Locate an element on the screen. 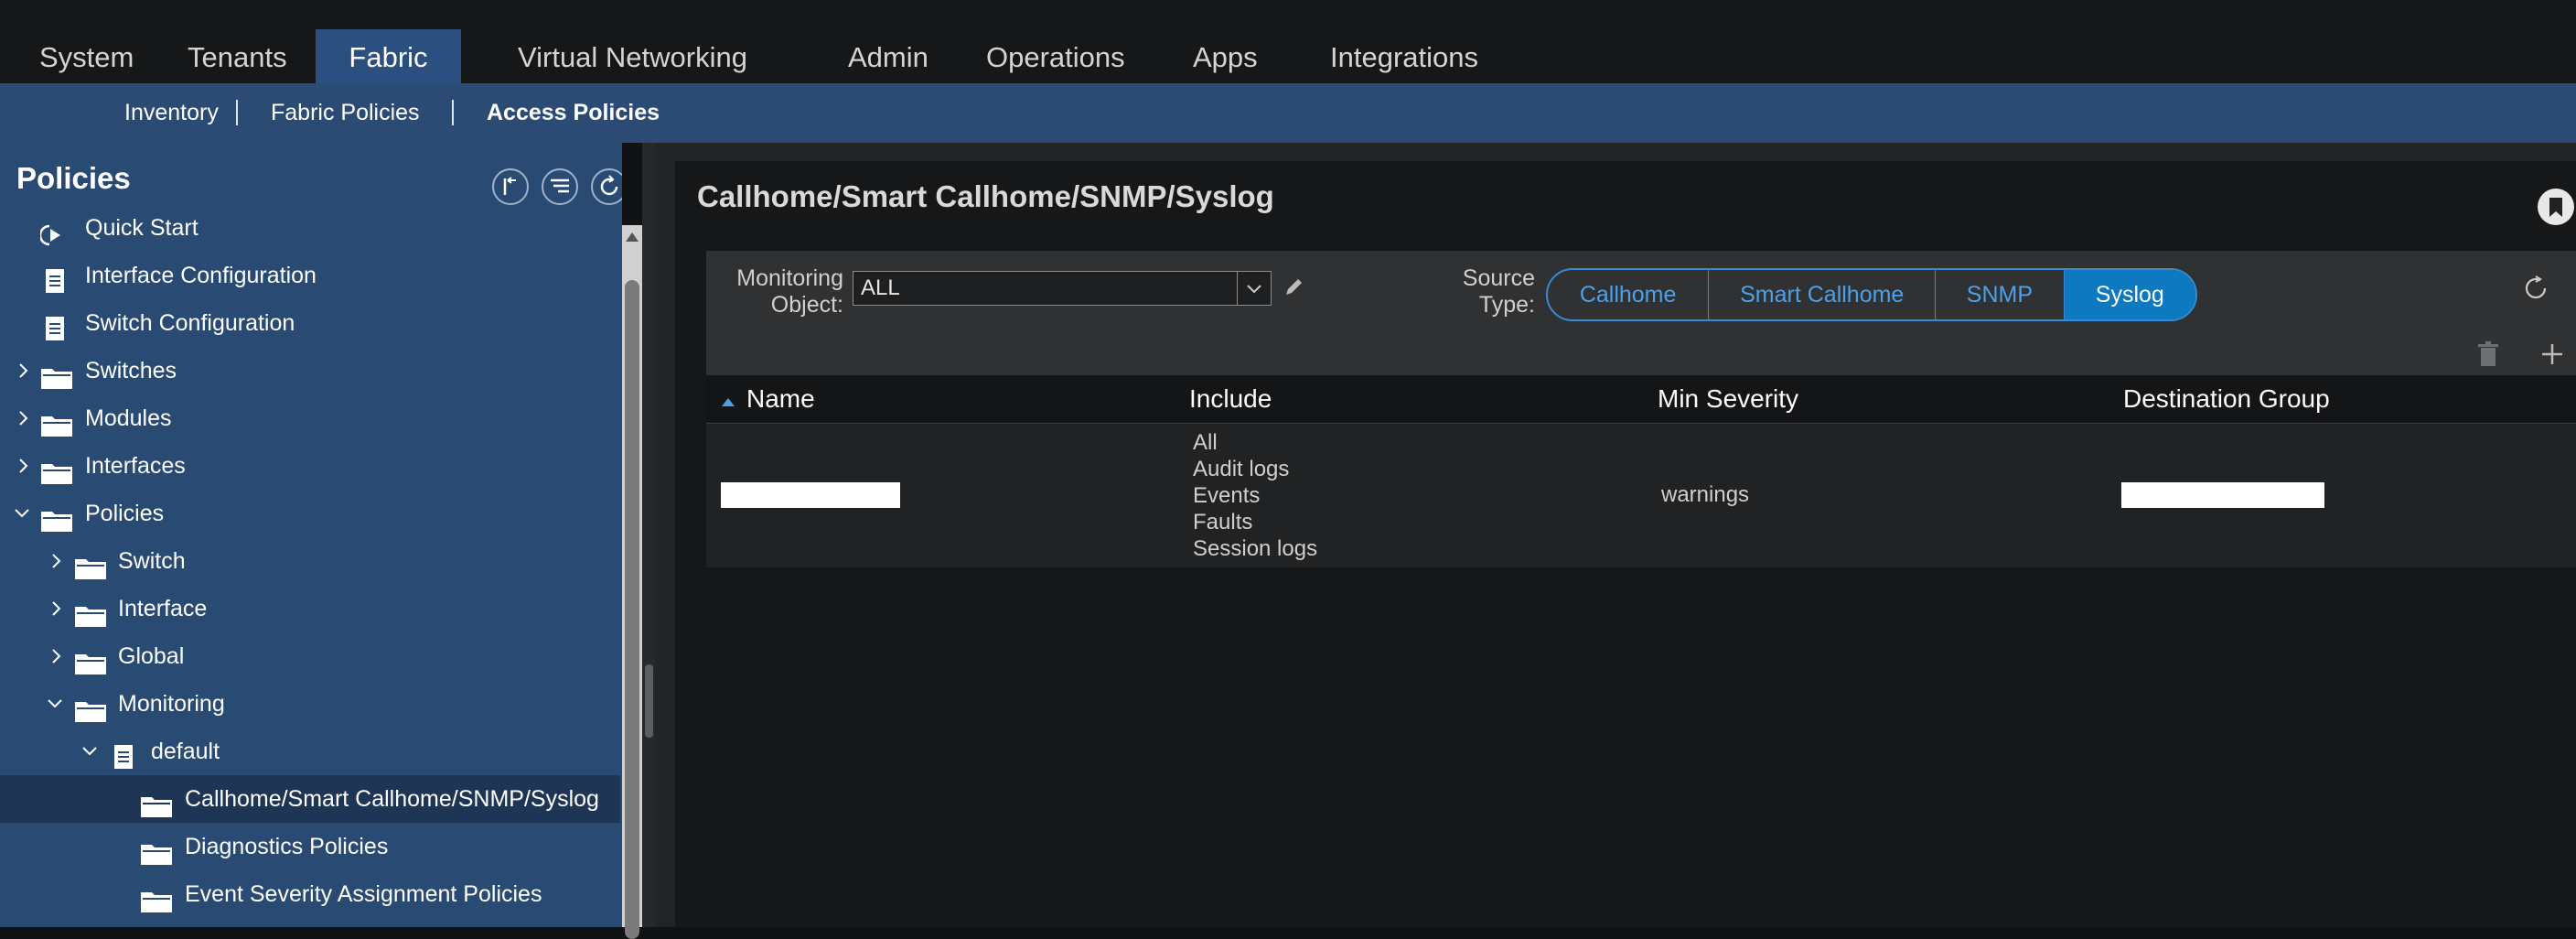  tree-item-label: Callhome/Smart Callhome/SNMP/Syslog is located at coordinates (392, 799).